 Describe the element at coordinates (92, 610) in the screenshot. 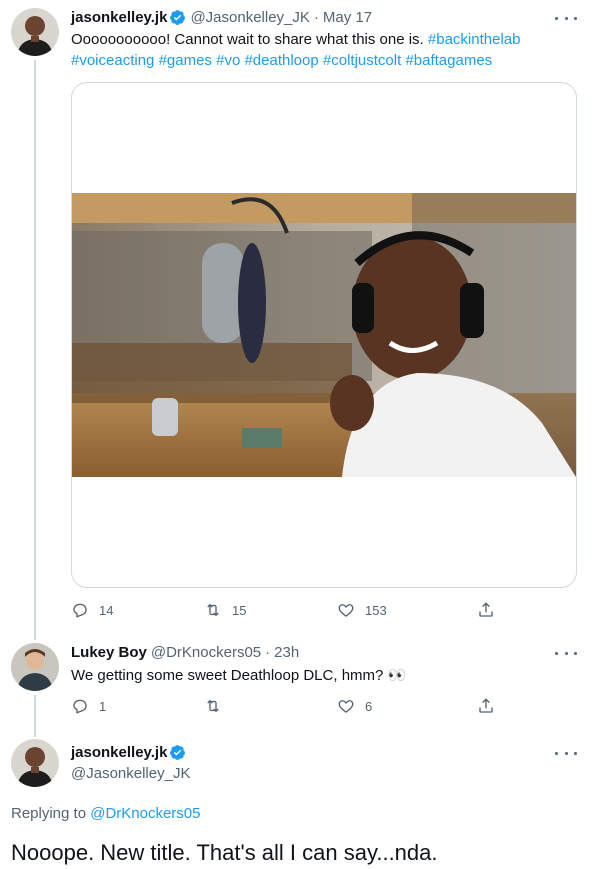

I see `reply-button: 14` at that location.